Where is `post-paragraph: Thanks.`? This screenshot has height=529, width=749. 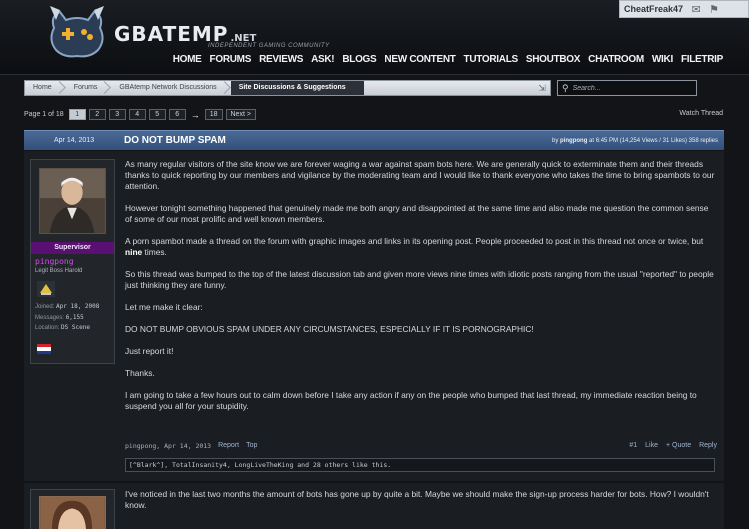 post-paragraph: Thanks. is located at coordinates (140, 373).